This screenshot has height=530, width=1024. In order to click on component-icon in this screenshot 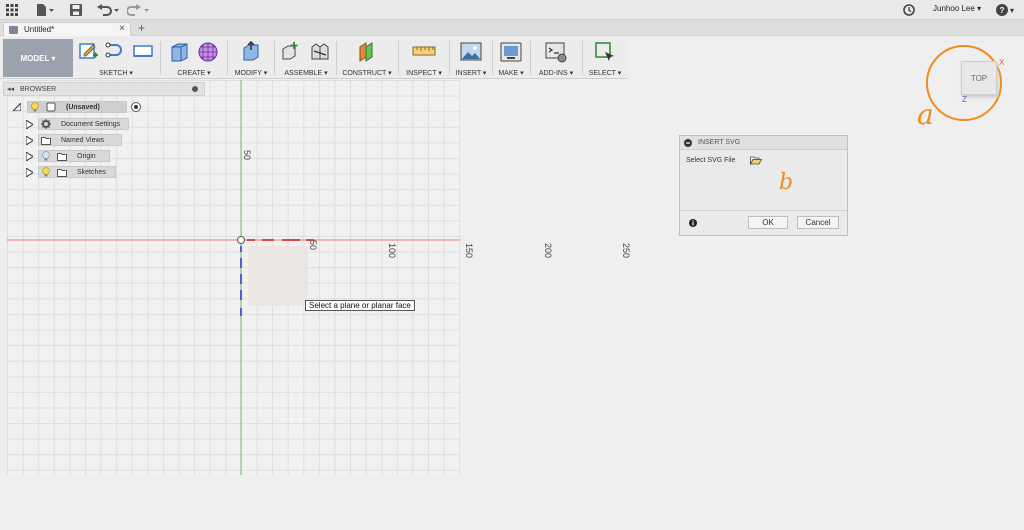, I will do `click(51, 107)`.